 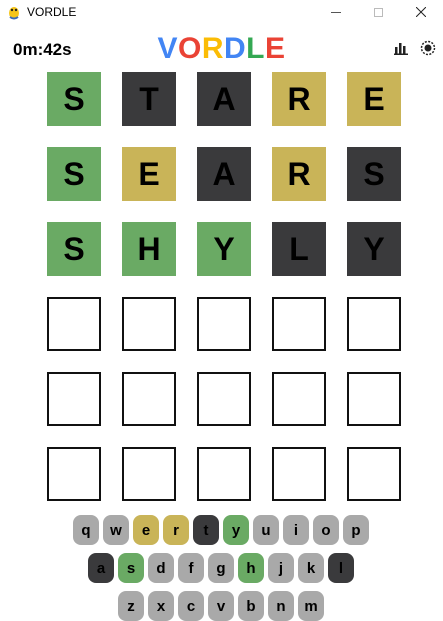 What do you see at coordinates (378, 12) in the screenshot?
I see `maximize-button` at bounding box center [378, 12].